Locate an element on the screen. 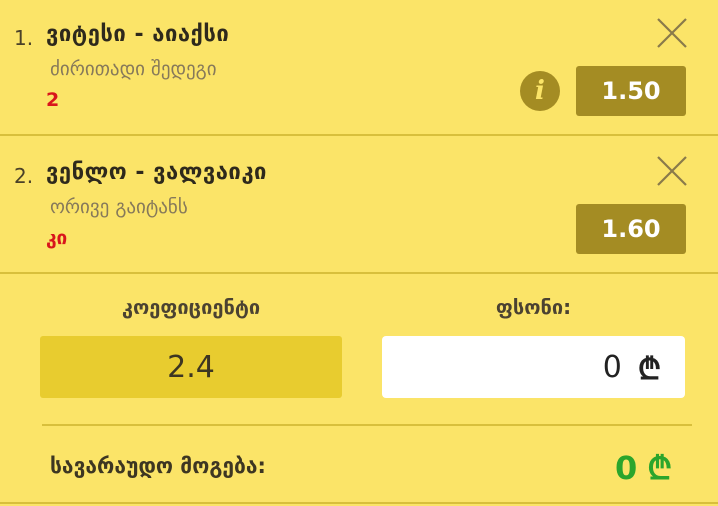 This screenshot has height=506, width=718. odds-value: 1.50 is located at coordinates (631, 91).